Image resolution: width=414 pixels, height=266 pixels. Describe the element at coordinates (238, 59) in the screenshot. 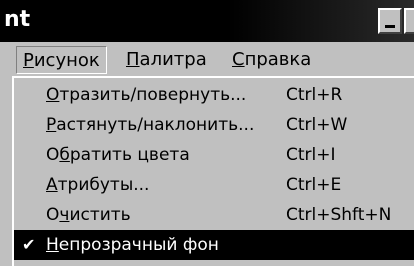

I see `menu-help-label-accel: С` at that location.